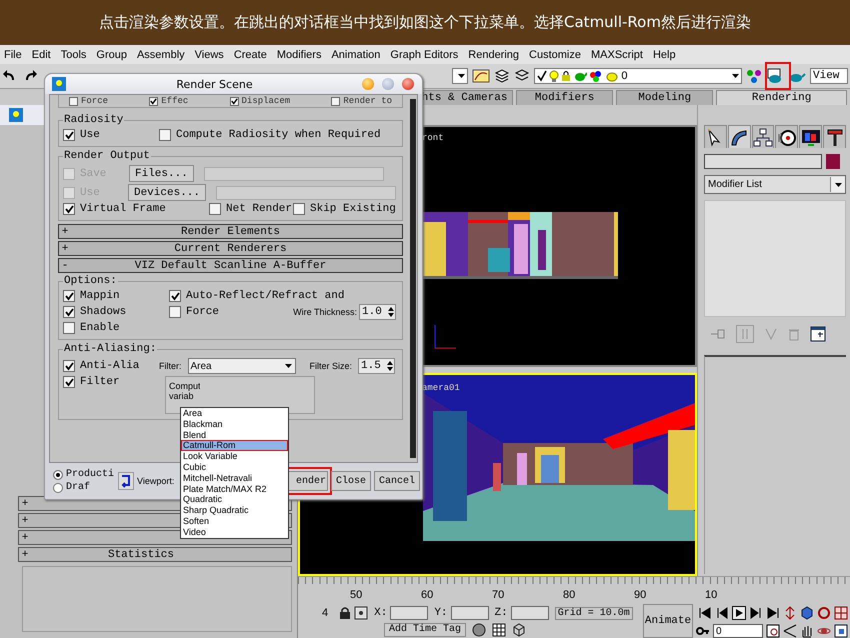  I want to click on curve-editor-icon, so click(481, 76).